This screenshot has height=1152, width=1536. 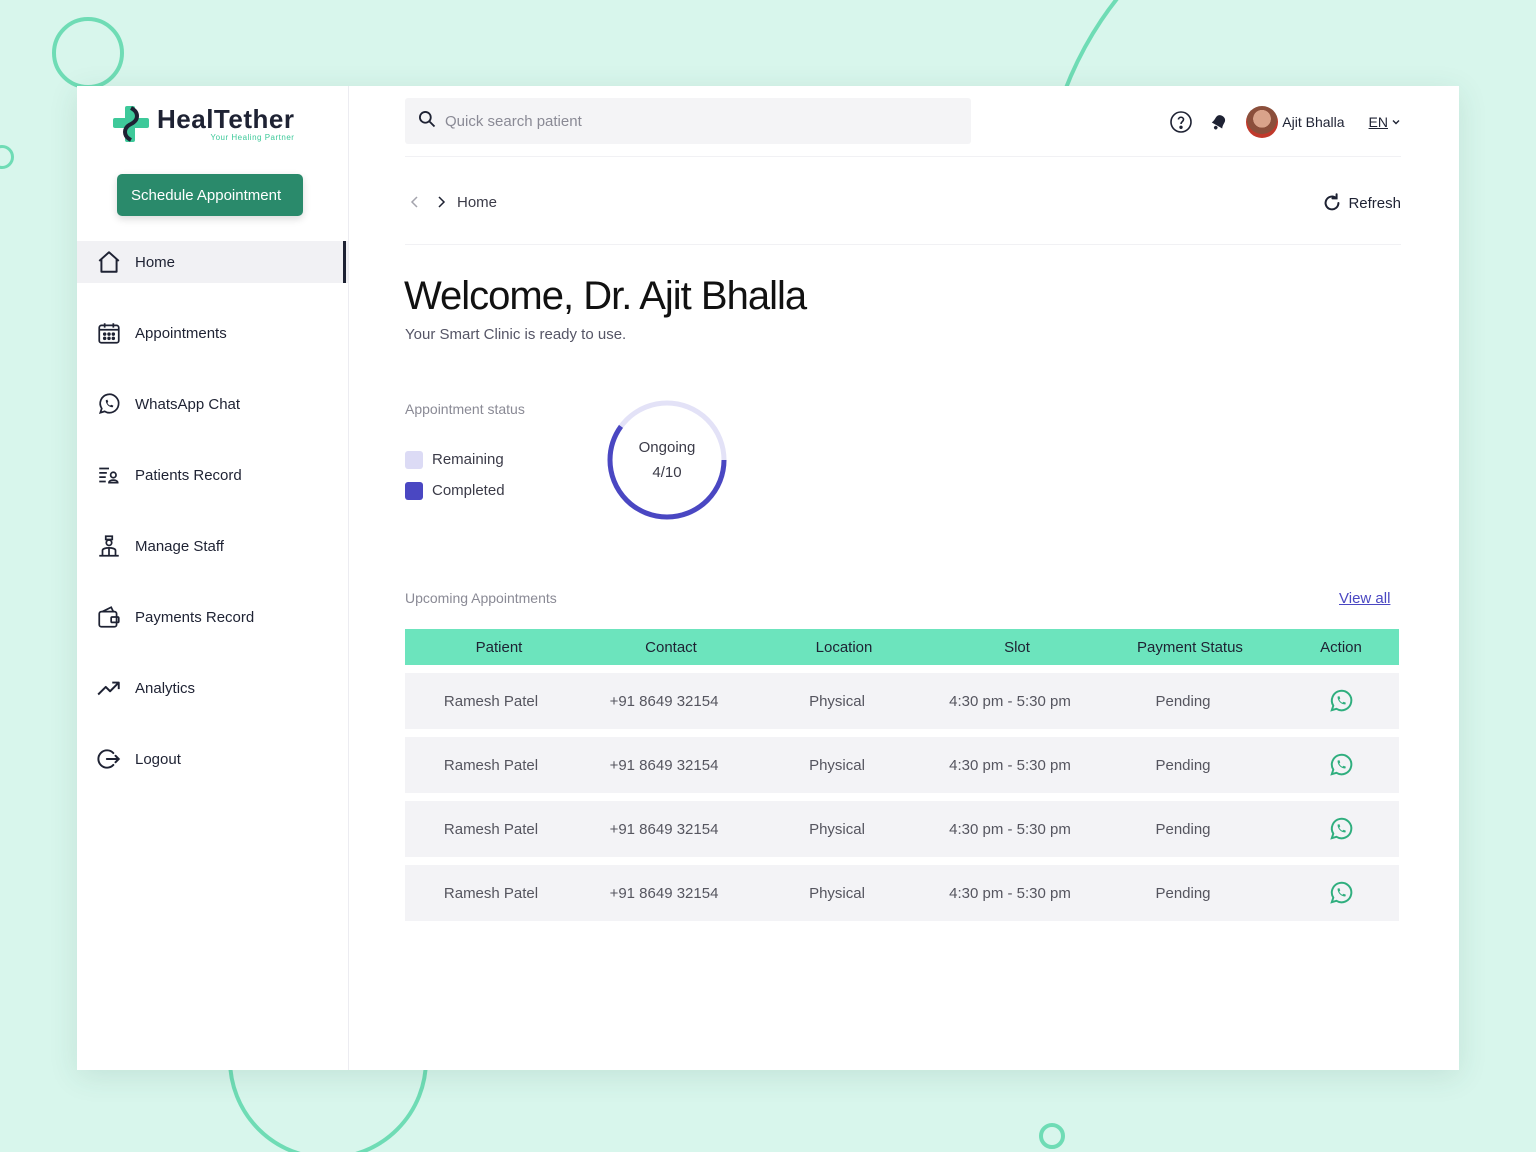 What do you see at coordinates (212, 262) in the screenshot?
I see `sidebar-item-home: Home` at bounding box center [212, 262].